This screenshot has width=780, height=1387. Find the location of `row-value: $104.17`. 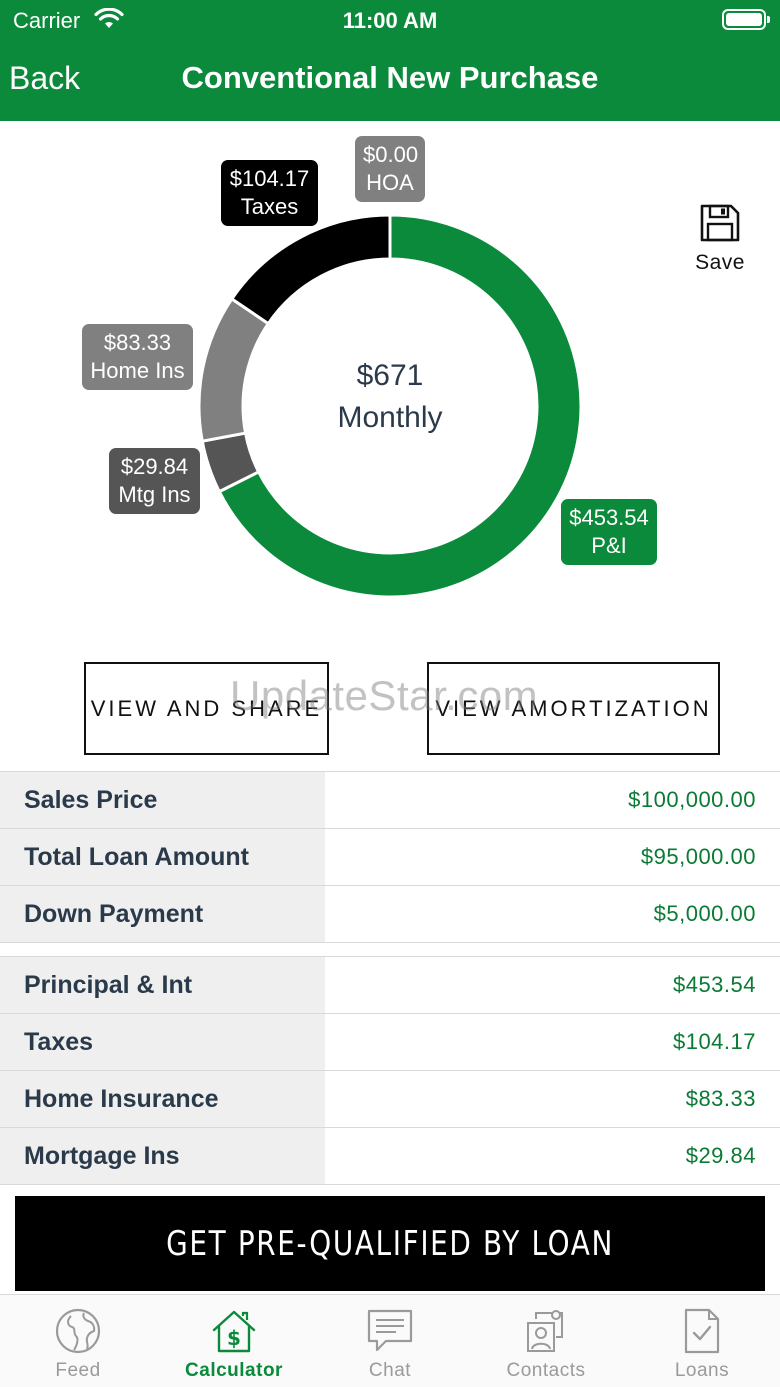

row-value: $104.17 is located at coordinates (714, 1041).